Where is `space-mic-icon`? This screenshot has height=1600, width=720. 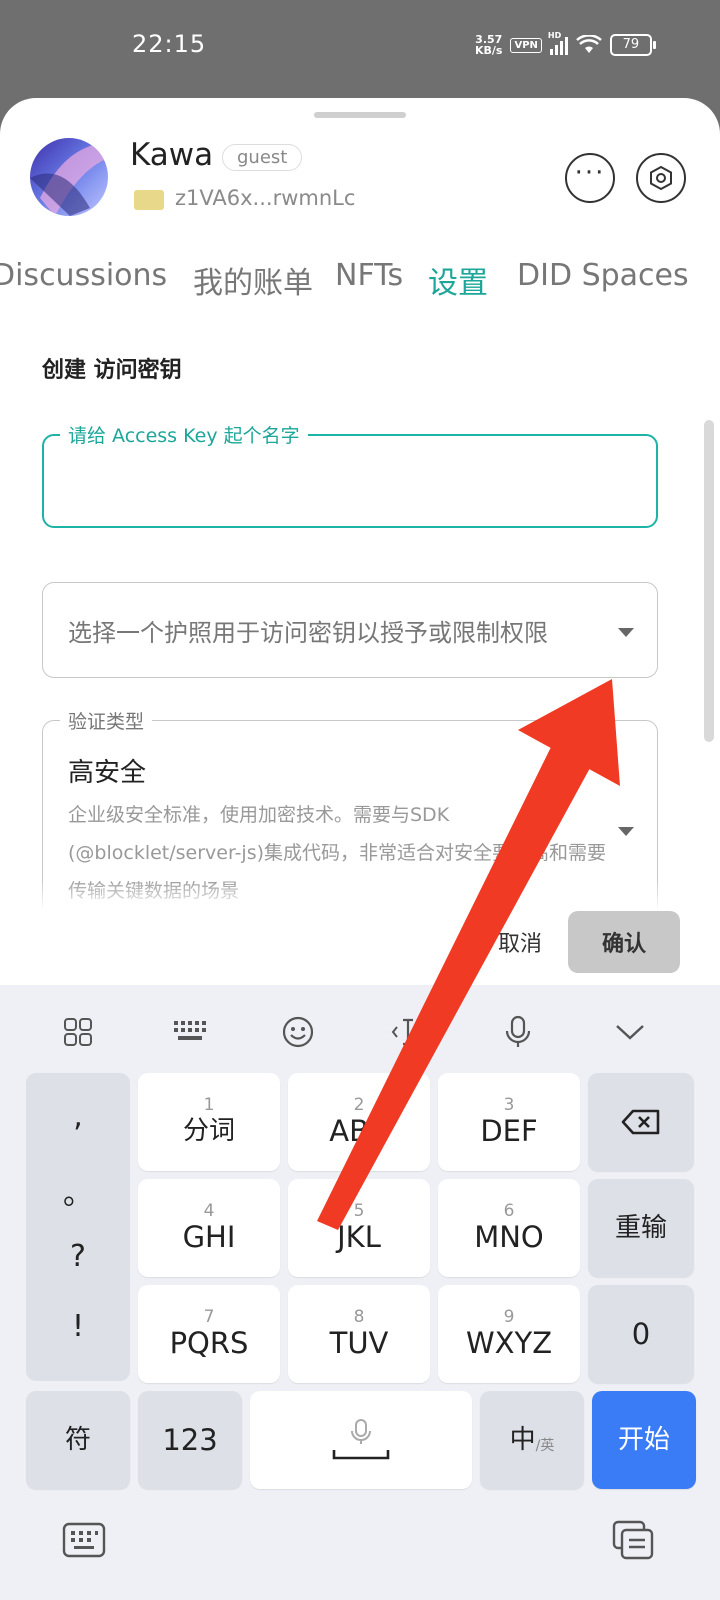
space-mic-icon is located at coordinates (361, 1439).